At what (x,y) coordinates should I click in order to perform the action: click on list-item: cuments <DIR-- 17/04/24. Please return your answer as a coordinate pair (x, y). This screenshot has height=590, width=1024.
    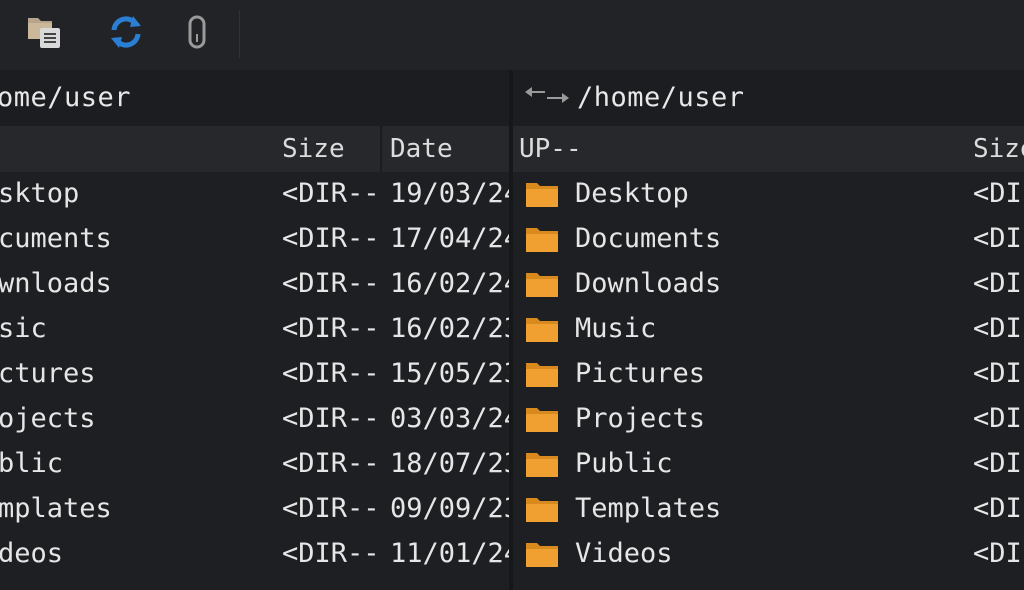
    Looking at the image, I should click on (254, 239).